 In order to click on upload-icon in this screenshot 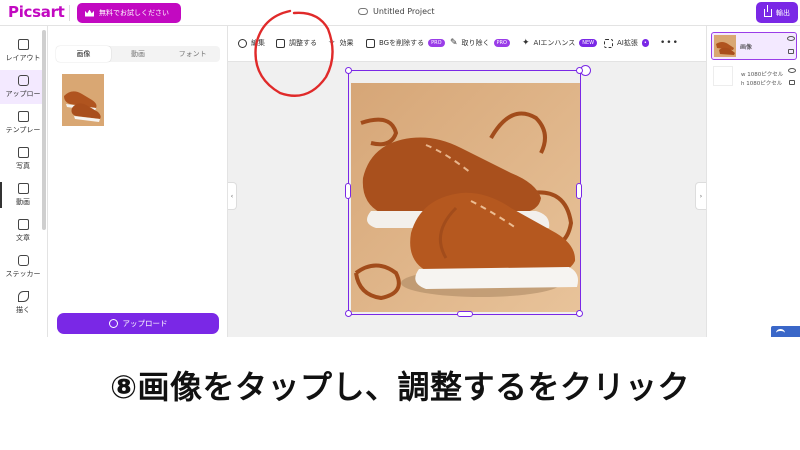, I will do `click(23, 80)`.